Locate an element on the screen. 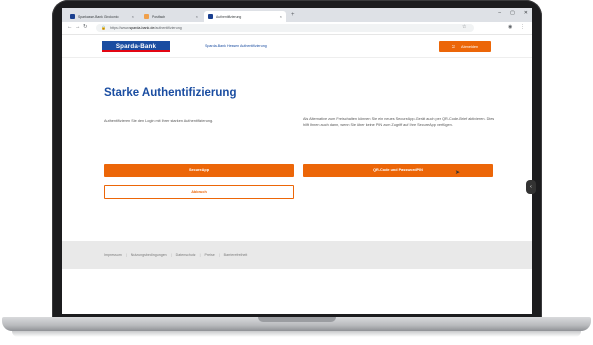  forward-icon: → is located at coordinates (78, 27).